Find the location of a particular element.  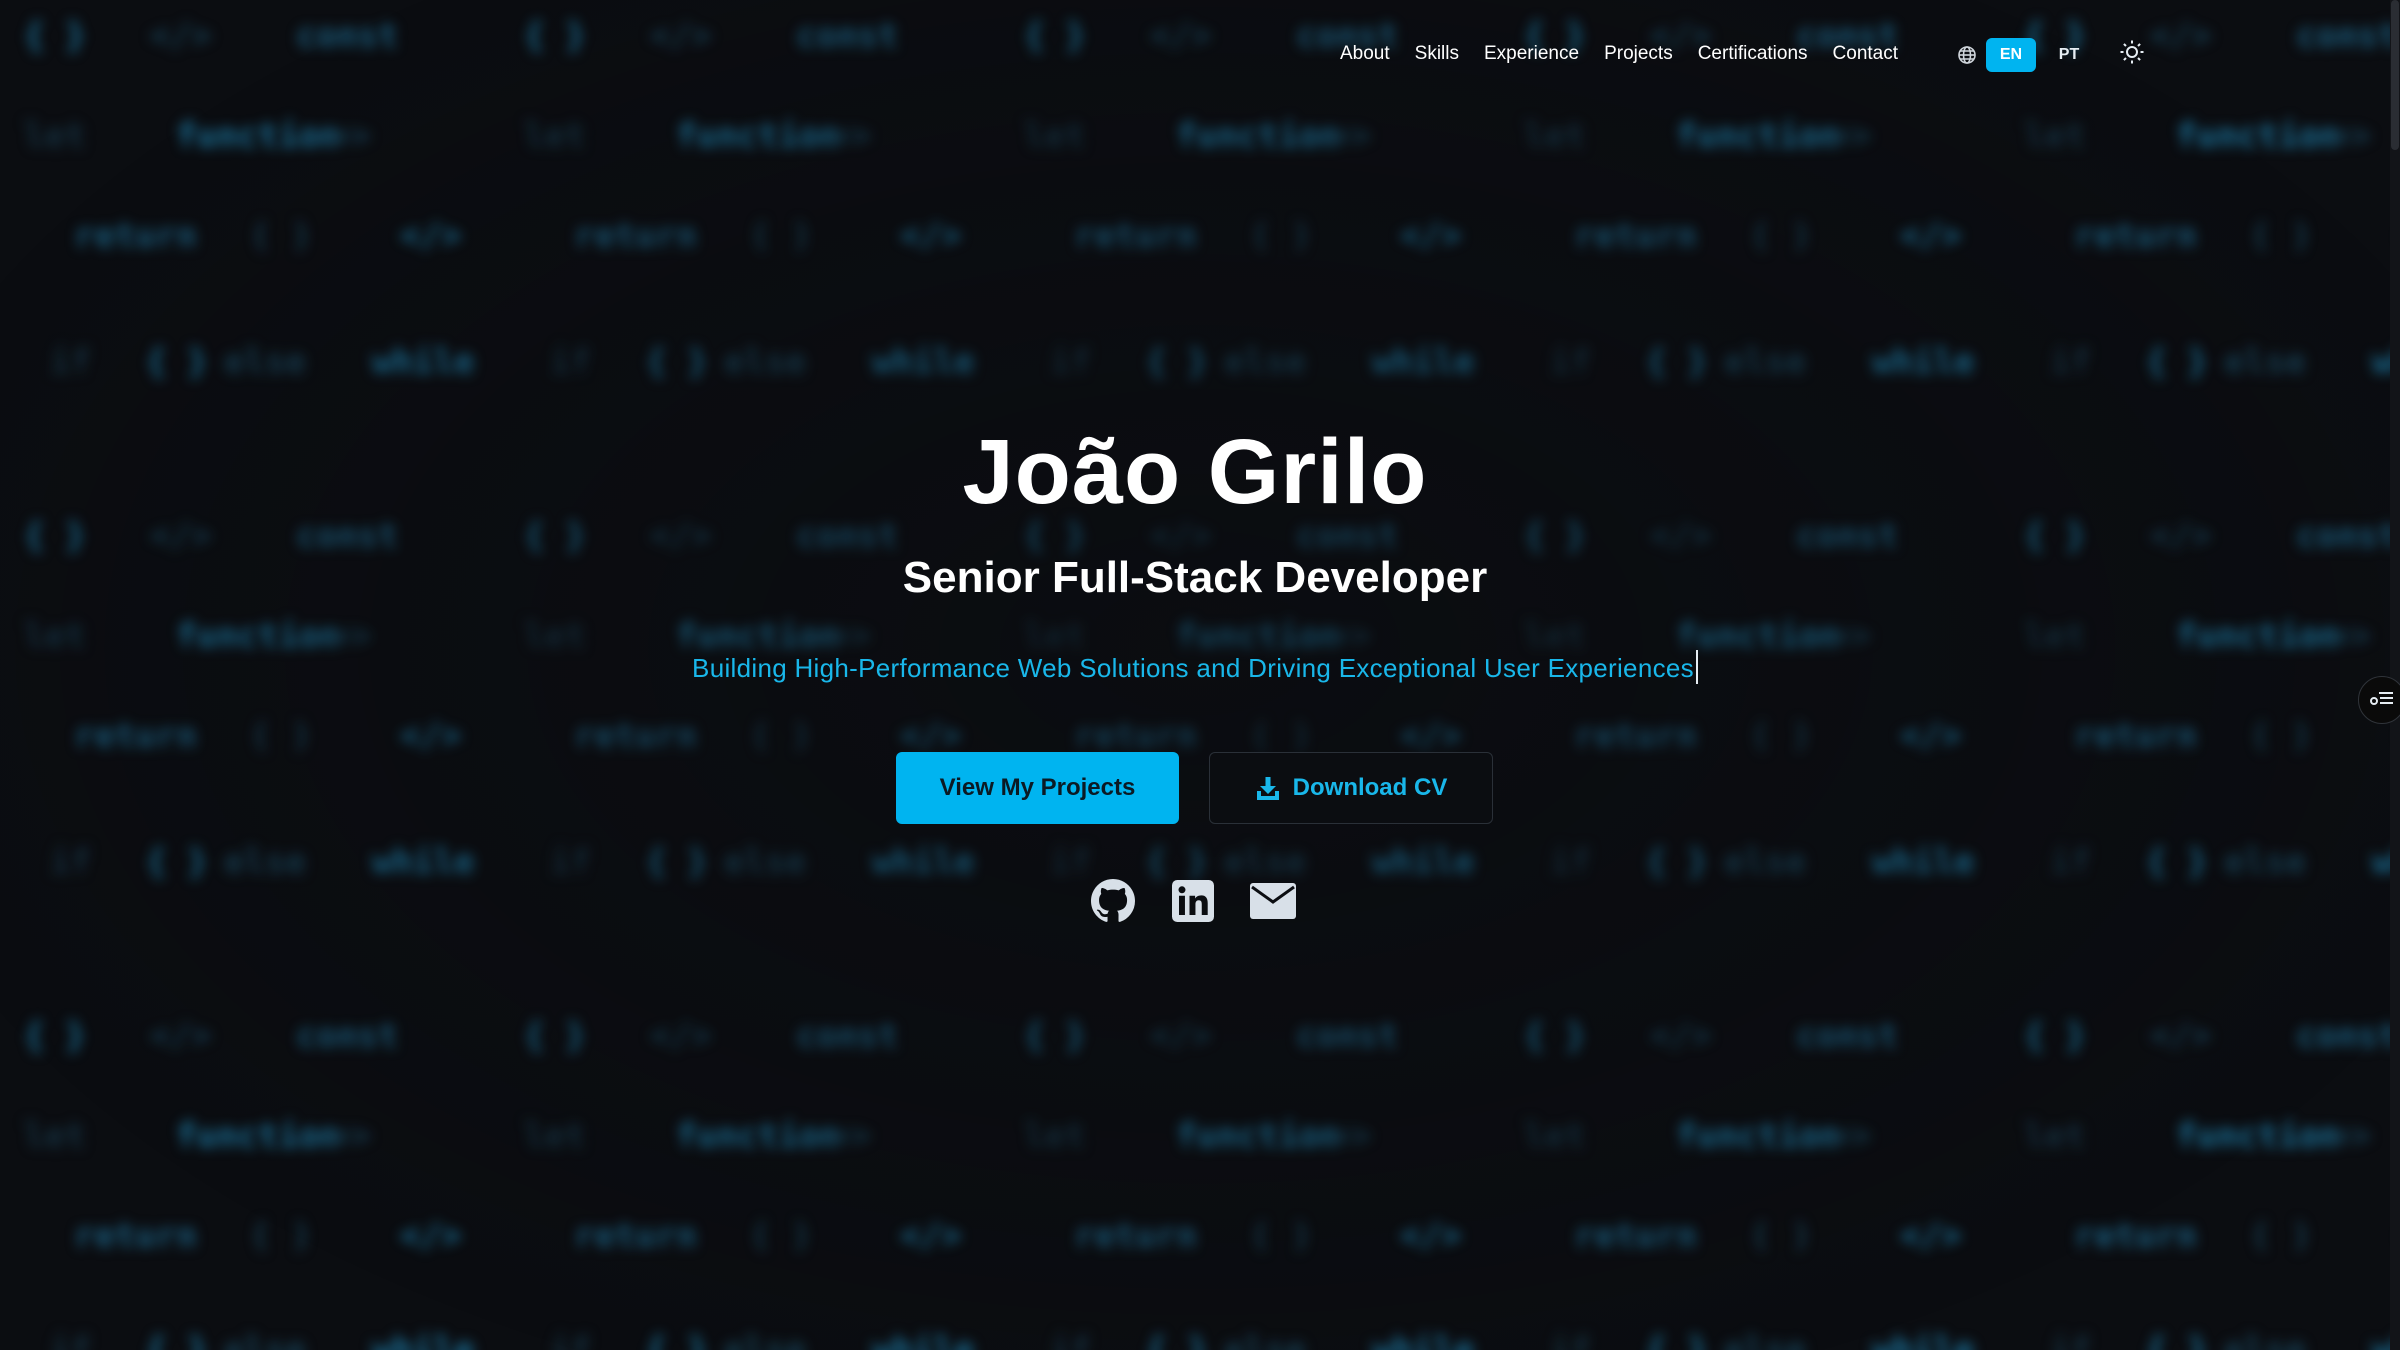

nav-link-contact: Contact is located at coordinates (1865, 54).